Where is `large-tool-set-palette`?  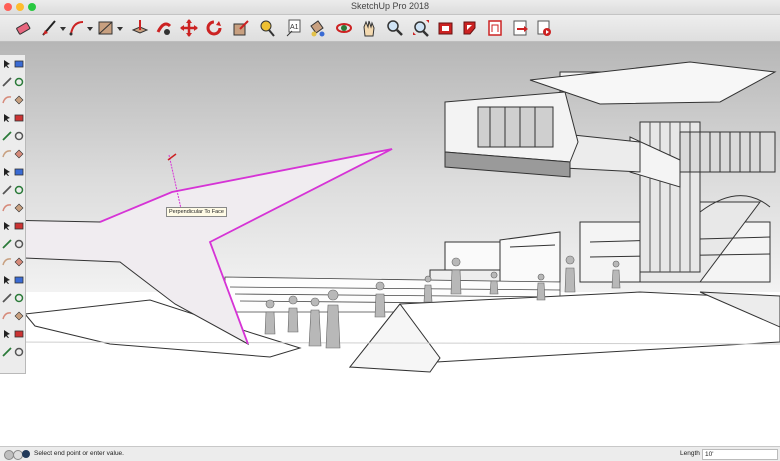 large-tool-set-palette is located at coordinates (13, 214).